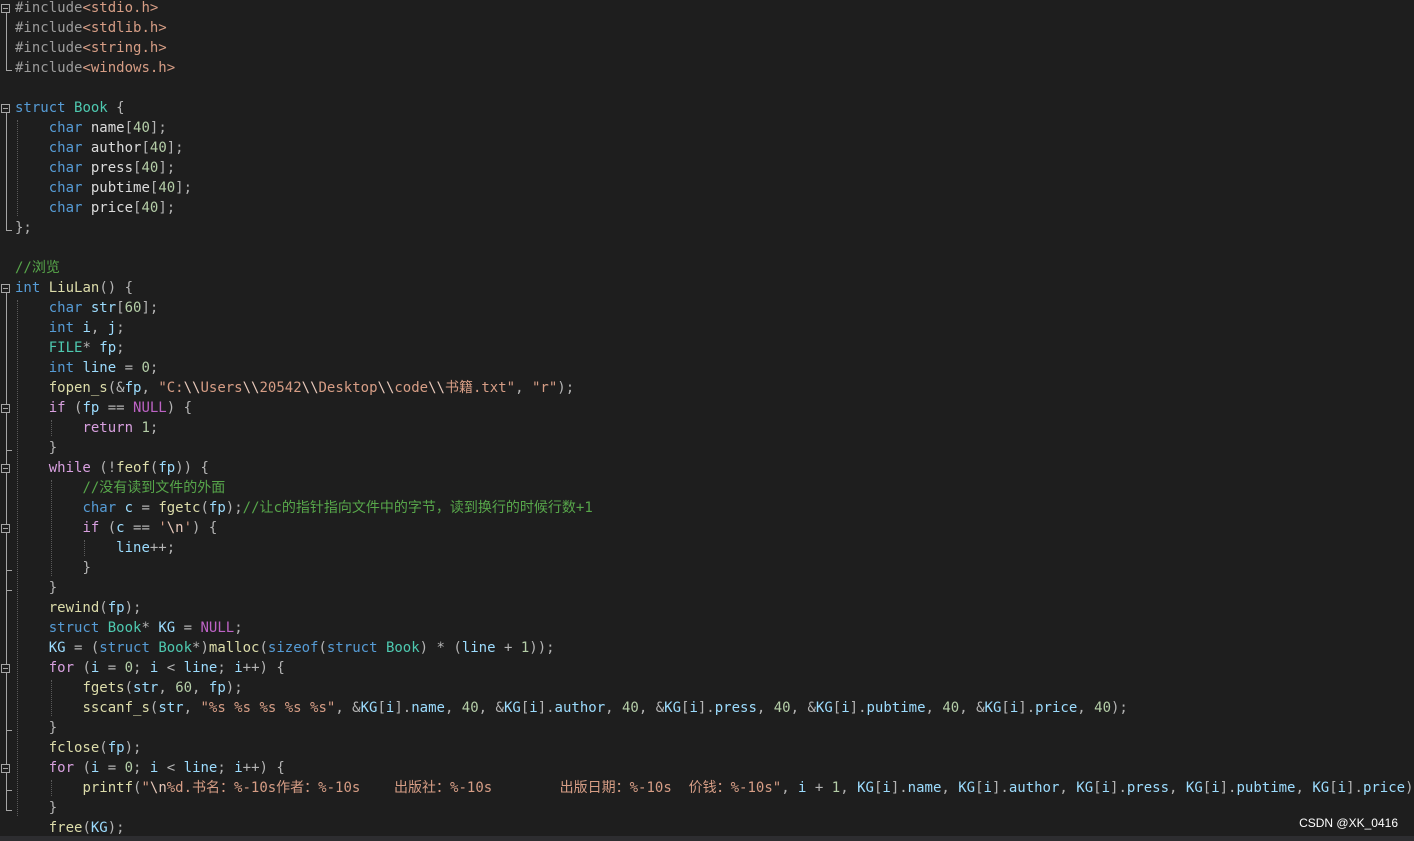  What do you see at coordinates (179, 408) in the screenshot?
I see `code-token: ) {` at bounding box center [179, 408].